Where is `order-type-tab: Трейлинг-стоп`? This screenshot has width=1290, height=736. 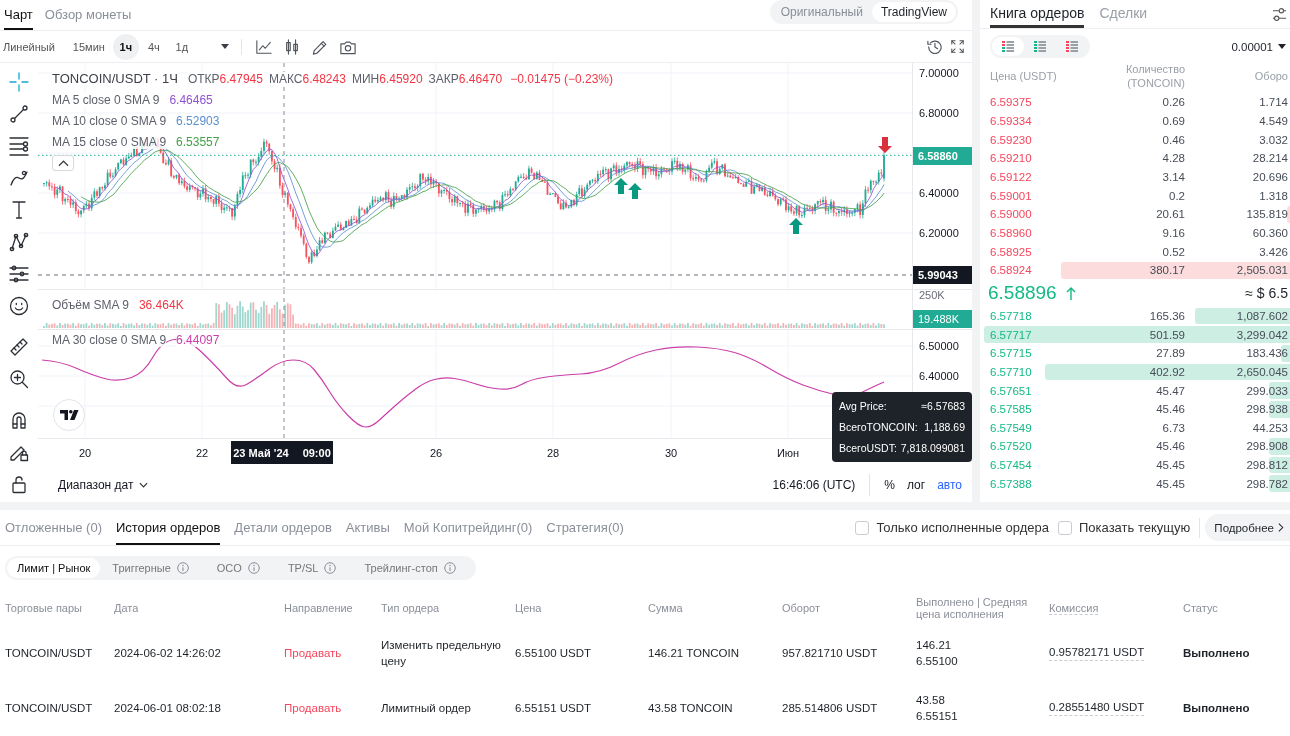
order-type-tab: Трейлинг-стоп is located at coordinates (410, 568).